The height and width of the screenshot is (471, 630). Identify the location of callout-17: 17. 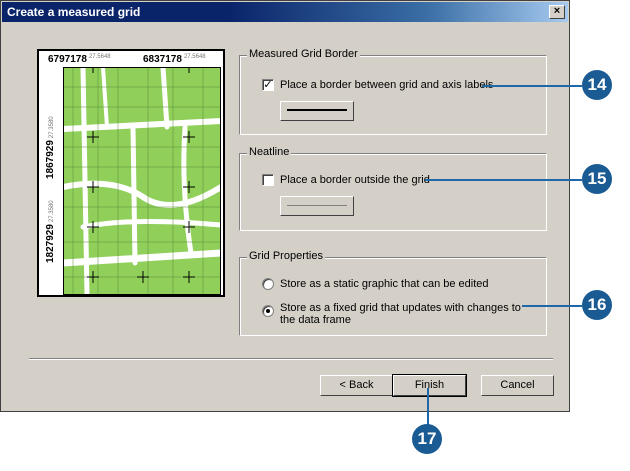
(427, 439).